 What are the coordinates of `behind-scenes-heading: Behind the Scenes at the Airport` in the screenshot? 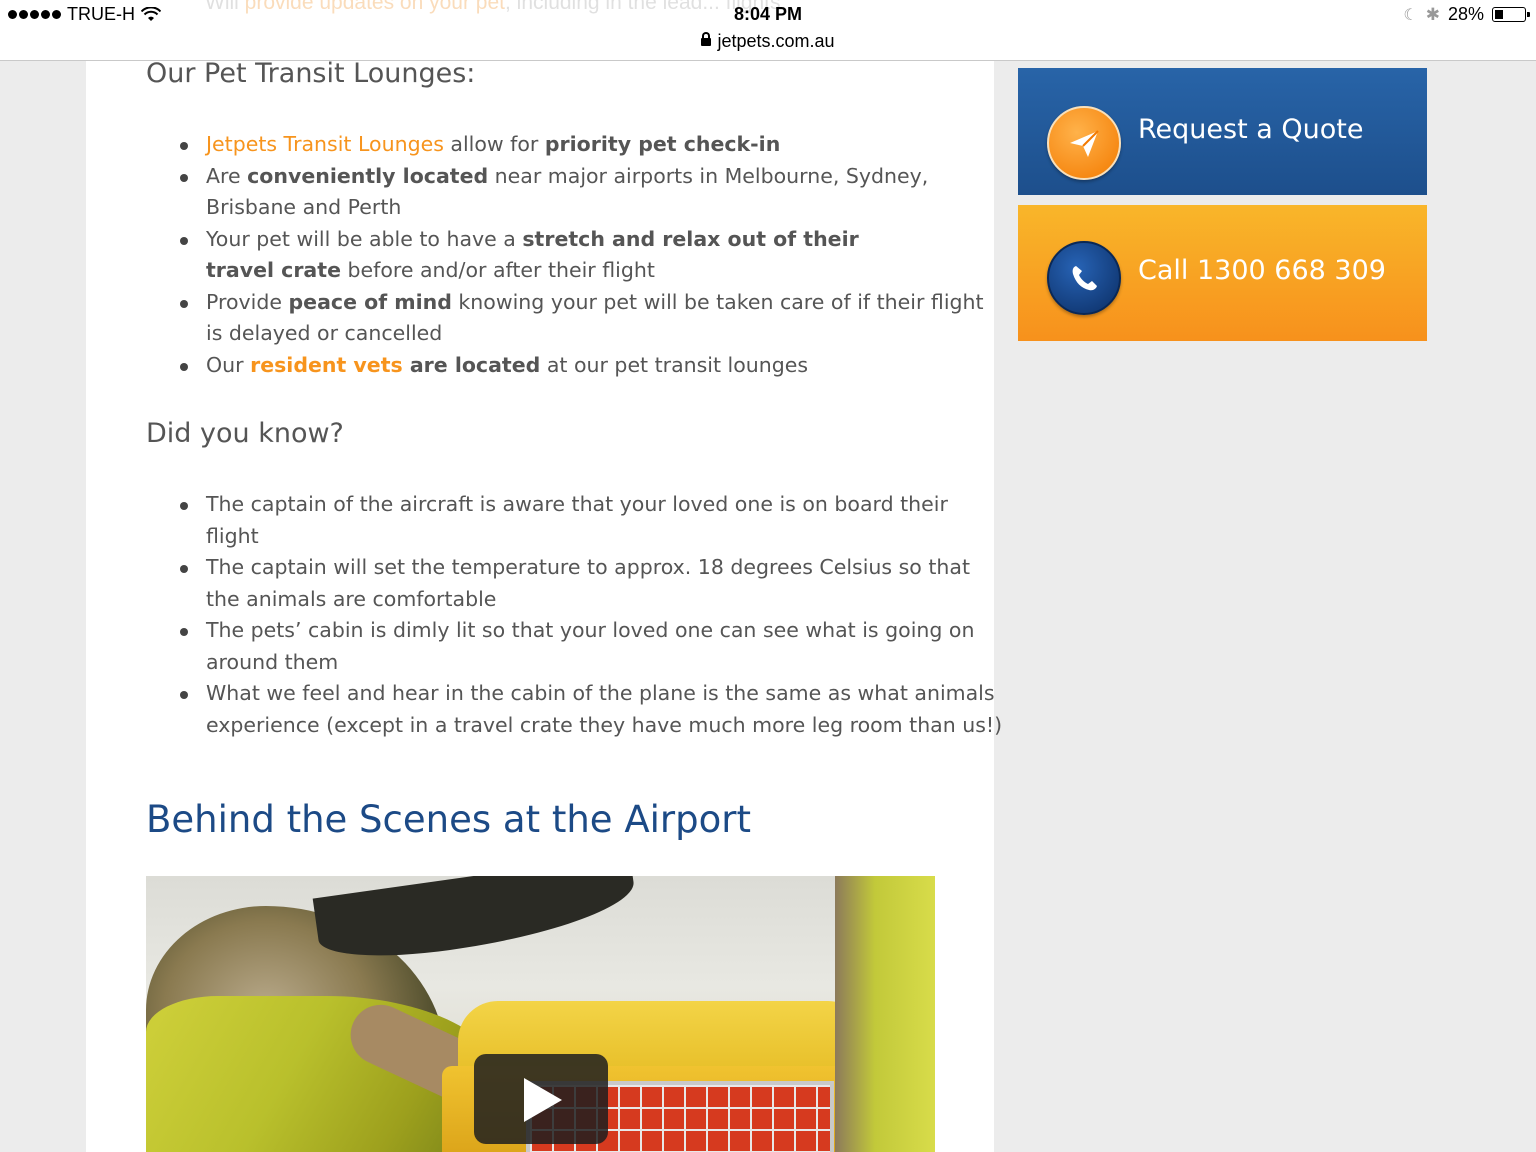 It's located at (448, 819).